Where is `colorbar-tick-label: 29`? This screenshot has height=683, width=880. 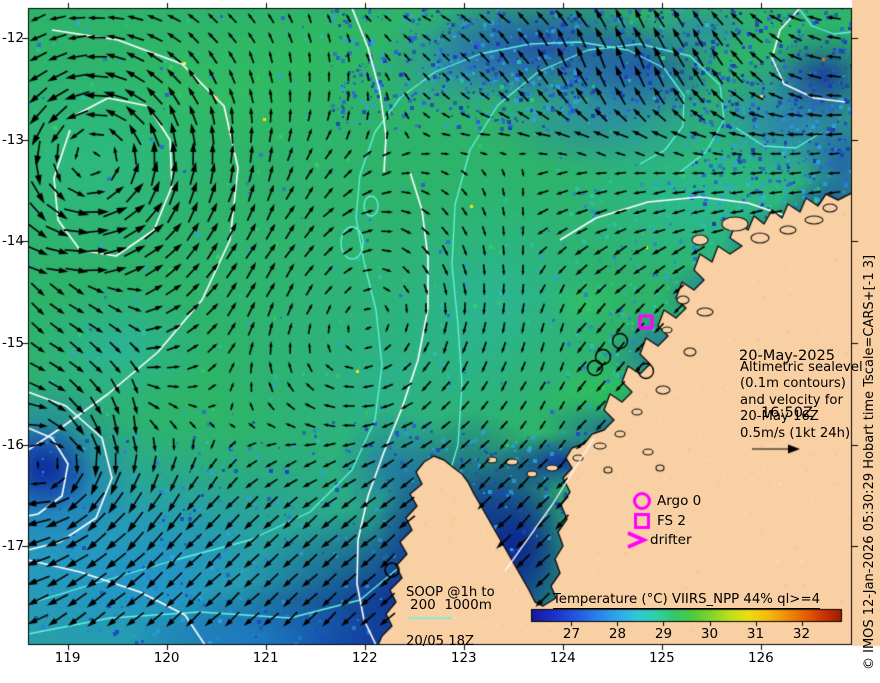 colorbar-tick-label: 29 is located at coordinates (663, 634).